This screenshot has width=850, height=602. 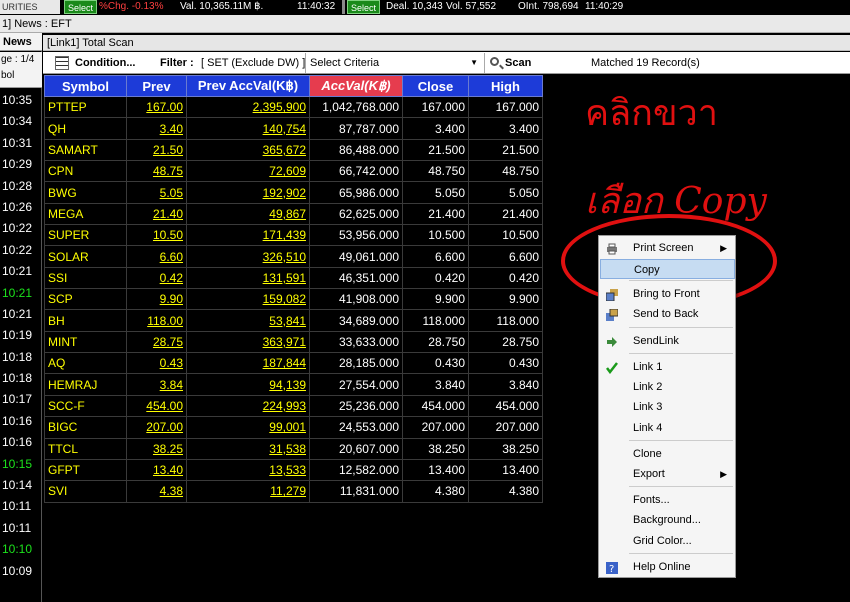 What do you see at coordinates (222, 6) in the screenshot?
I see `value-total: Val. 10,365.11M ฿.` at bounding box center [222, 6].